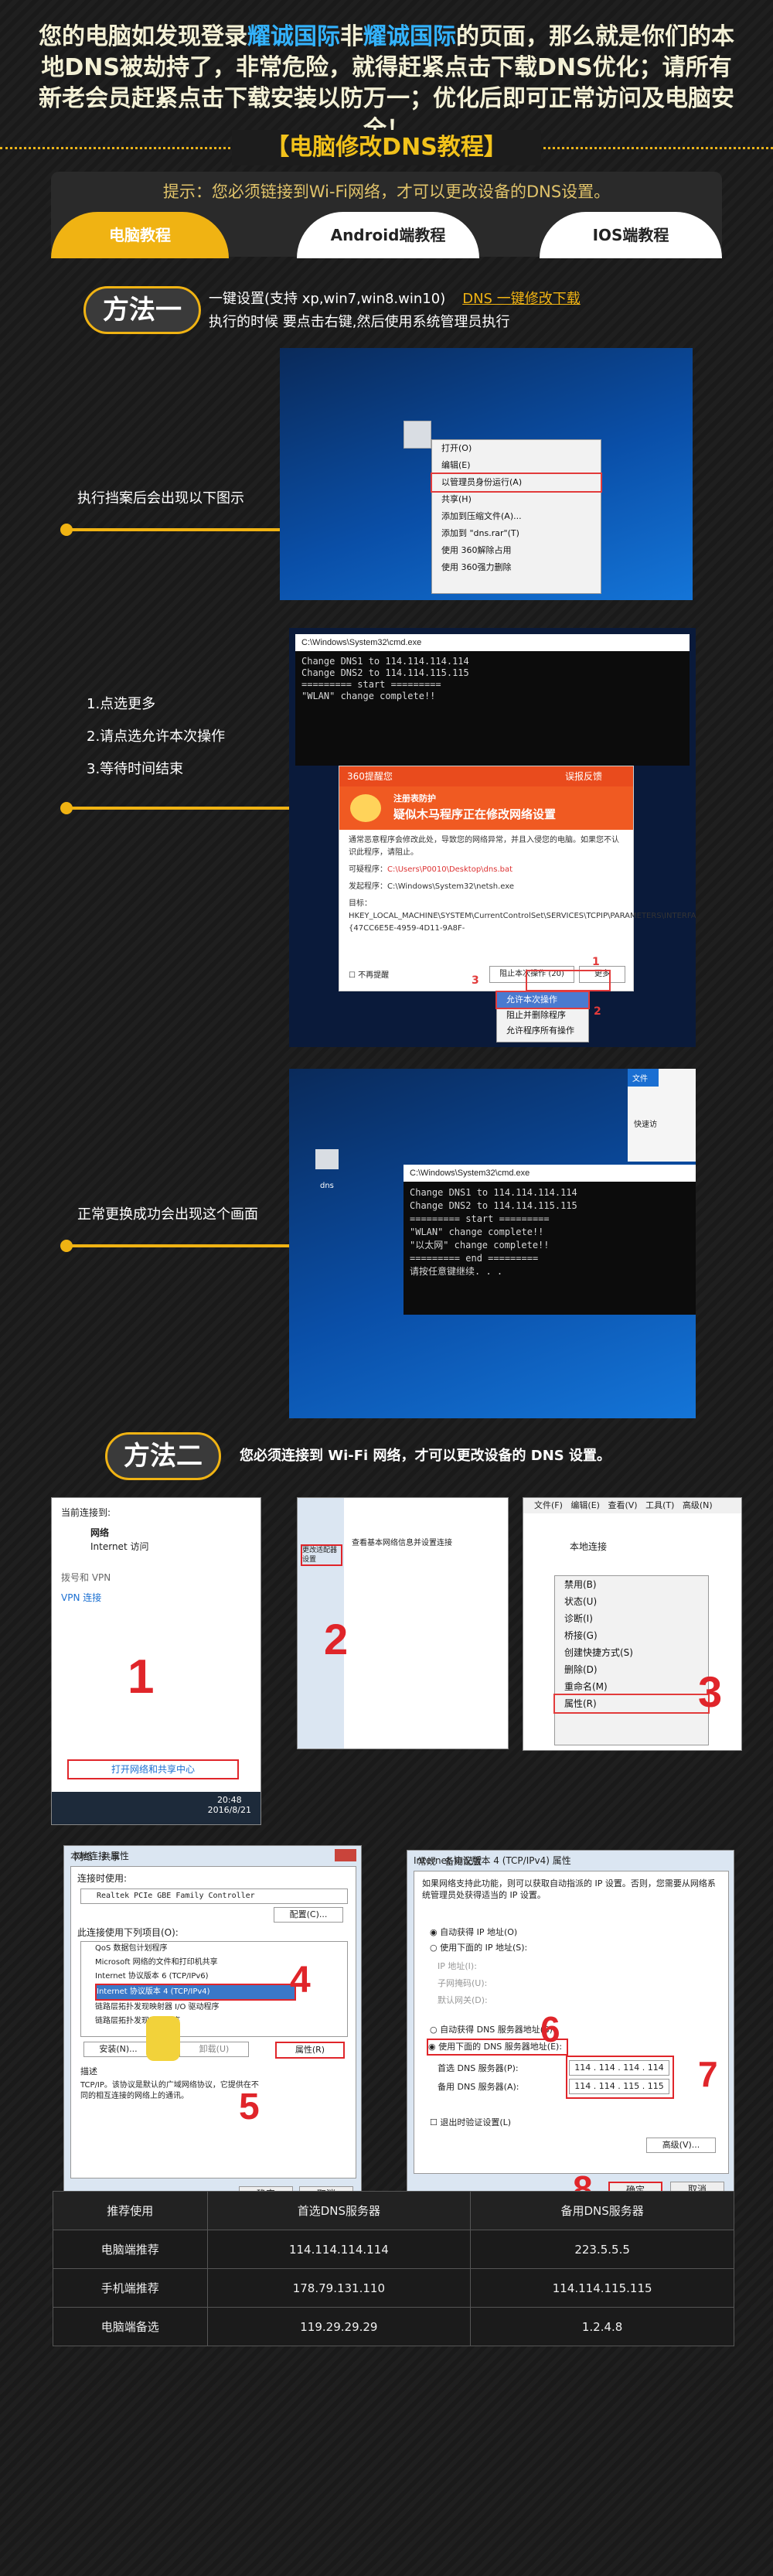  What do you see at coordinates (221, 2022) in the screenshot?
I see `list-item: 链路层拓扑发现响应程序` at bounding box center [221, 2022].